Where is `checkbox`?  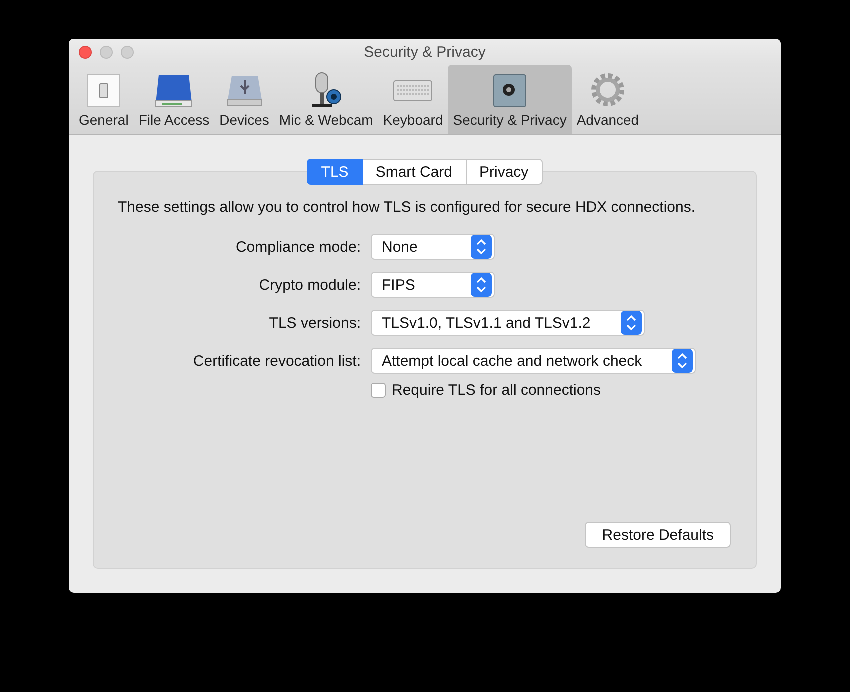
checkbox is located at coordinates (378, 390).